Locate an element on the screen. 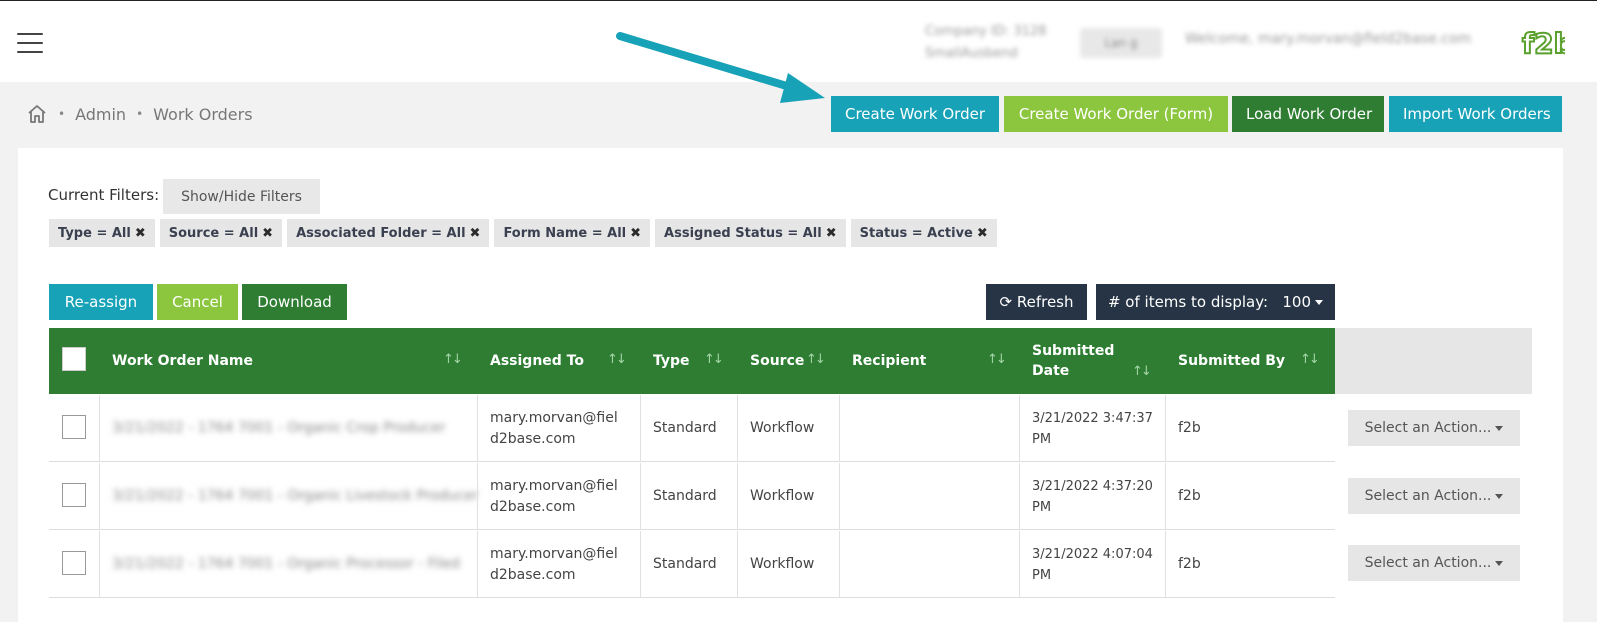 The width and height of the screenshot is (1597, 622). col-submitted-by: Submitted By is located at coordinates (1231, 361).